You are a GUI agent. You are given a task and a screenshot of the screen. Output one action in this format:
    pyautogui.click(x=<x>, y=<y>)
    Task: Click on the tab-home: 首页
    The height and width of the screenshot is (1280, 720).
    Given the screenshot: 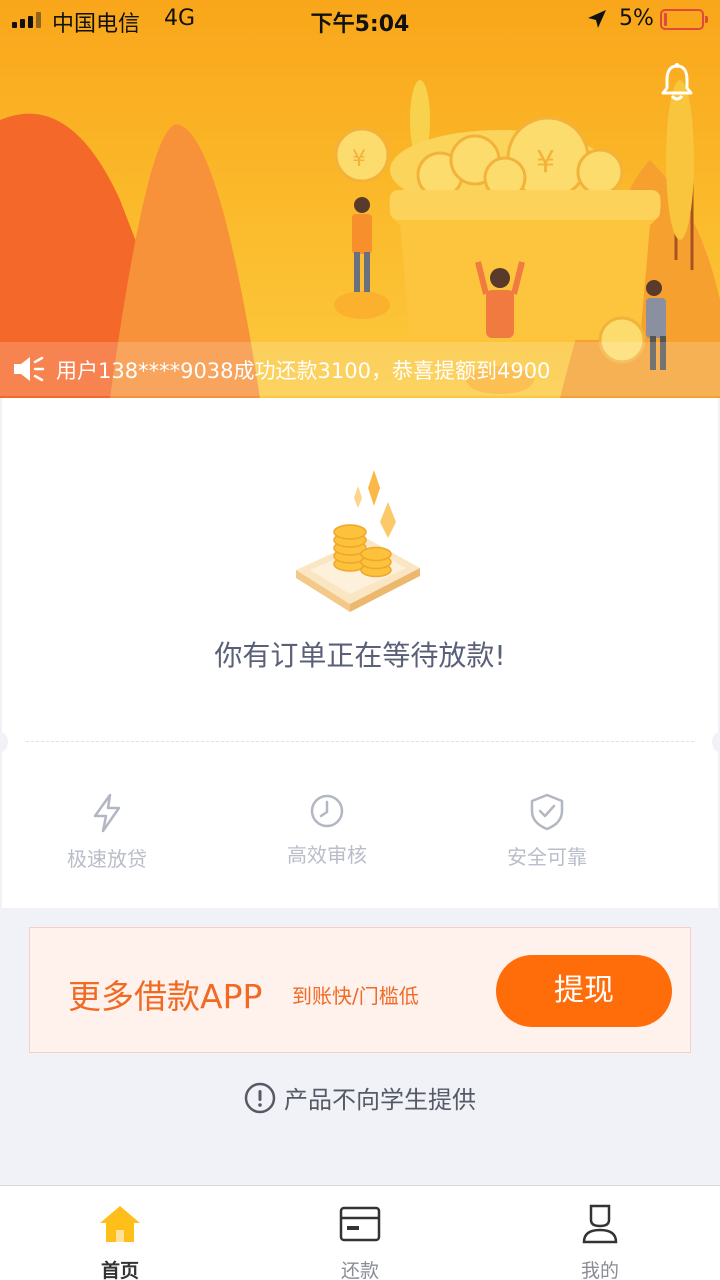 What is the action you would take?
    pyautogui.click(x=120, y=1233)
    